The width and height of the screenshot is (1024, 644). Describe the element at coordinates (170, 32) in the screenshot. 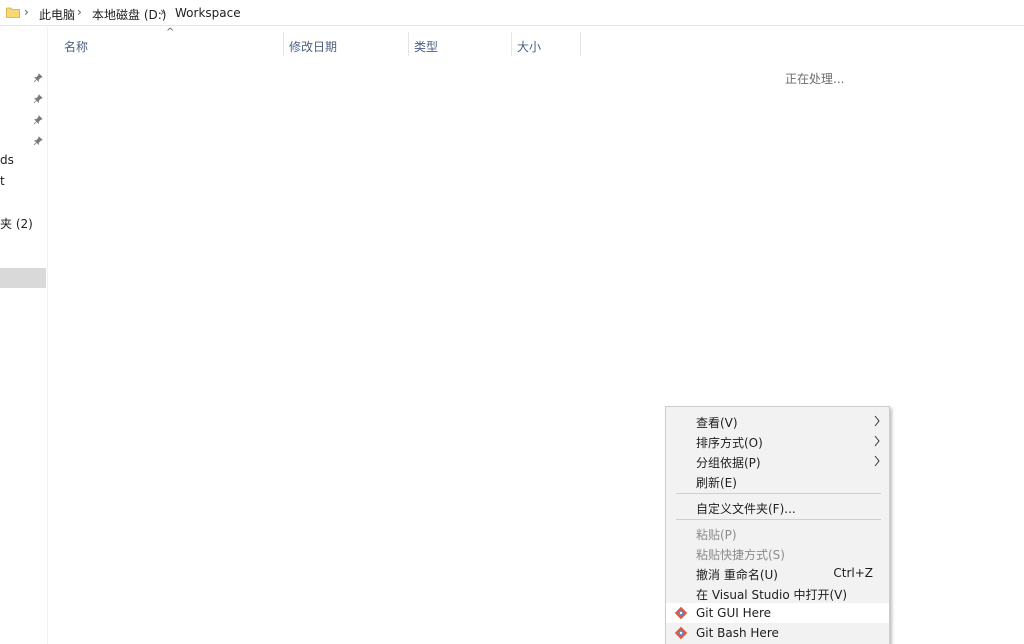

I see `sort-ascending-icon: ^` at that location.